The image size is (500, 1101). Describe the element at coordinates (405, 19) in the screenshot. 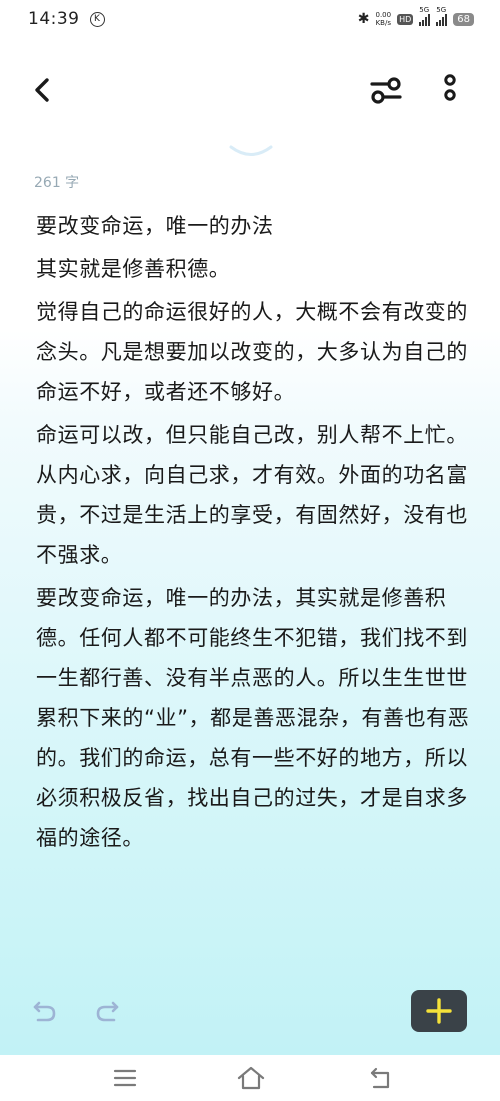

I see `hd-badge: HD` at that location.